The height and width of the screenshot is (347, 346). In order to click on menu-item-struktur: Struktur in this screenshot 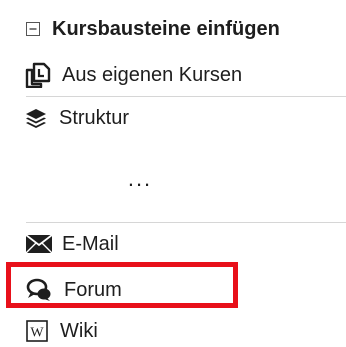, I will do `click(173, 118)`.